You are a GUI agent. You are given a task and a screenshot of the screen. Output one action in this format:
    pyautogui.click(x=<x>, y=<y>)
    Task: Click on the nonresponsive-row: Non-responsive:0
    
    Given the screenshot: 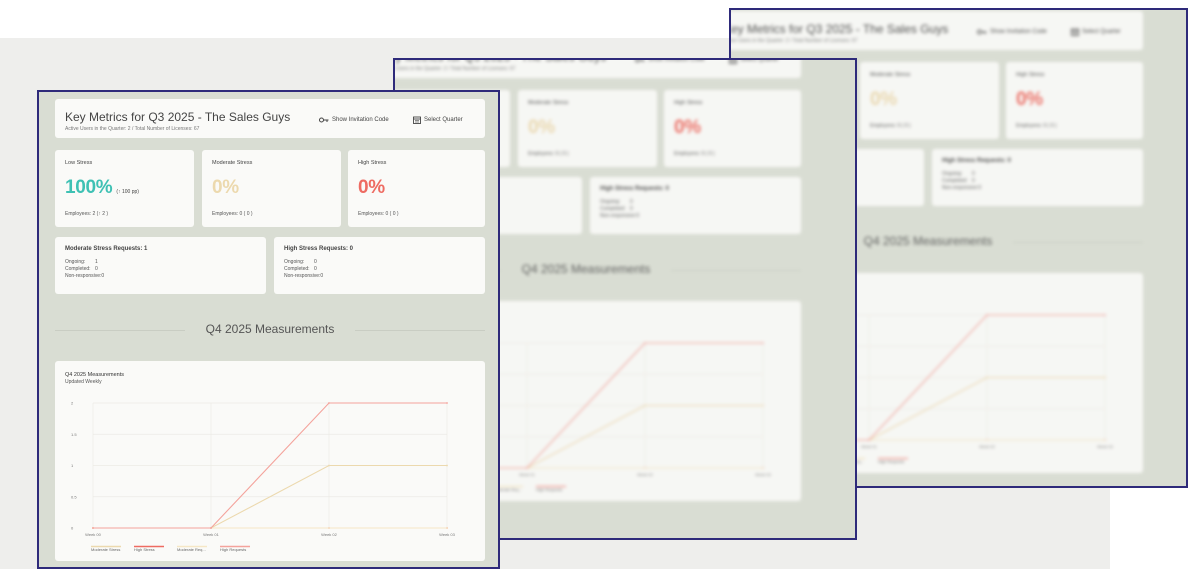 What is the action you would take?
    pyautogui.click(x=961, y=188)
    